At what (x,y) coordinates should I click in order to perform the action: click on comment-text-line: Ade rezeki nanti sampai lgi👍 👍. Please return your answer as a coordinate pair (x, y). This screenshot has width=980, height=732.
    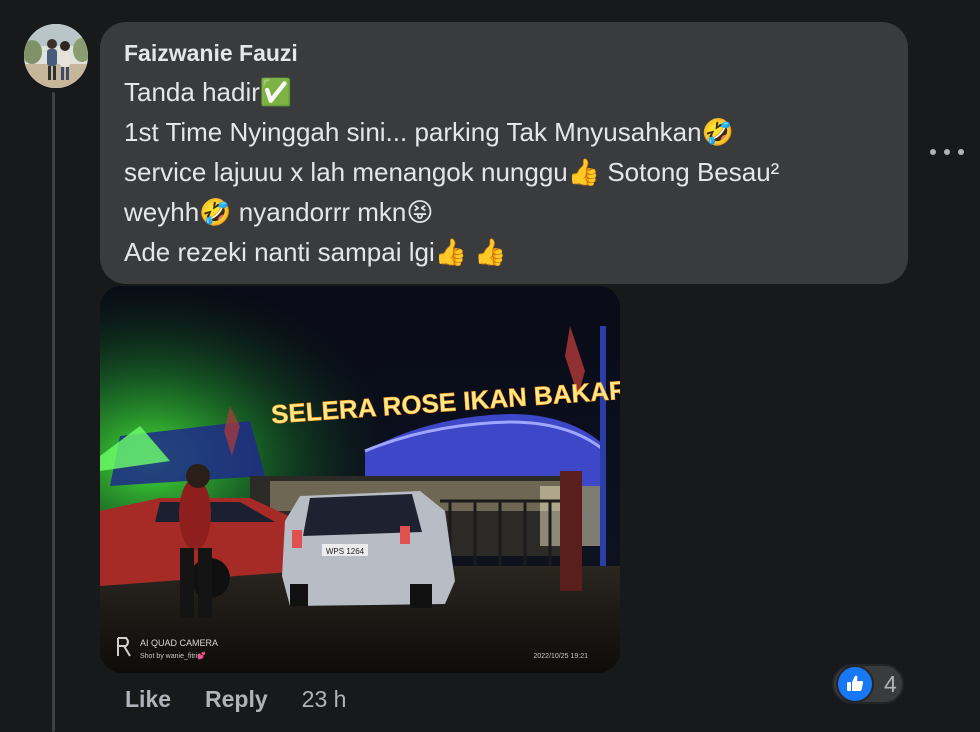
    Looking at the image, I should click on (315, 252).